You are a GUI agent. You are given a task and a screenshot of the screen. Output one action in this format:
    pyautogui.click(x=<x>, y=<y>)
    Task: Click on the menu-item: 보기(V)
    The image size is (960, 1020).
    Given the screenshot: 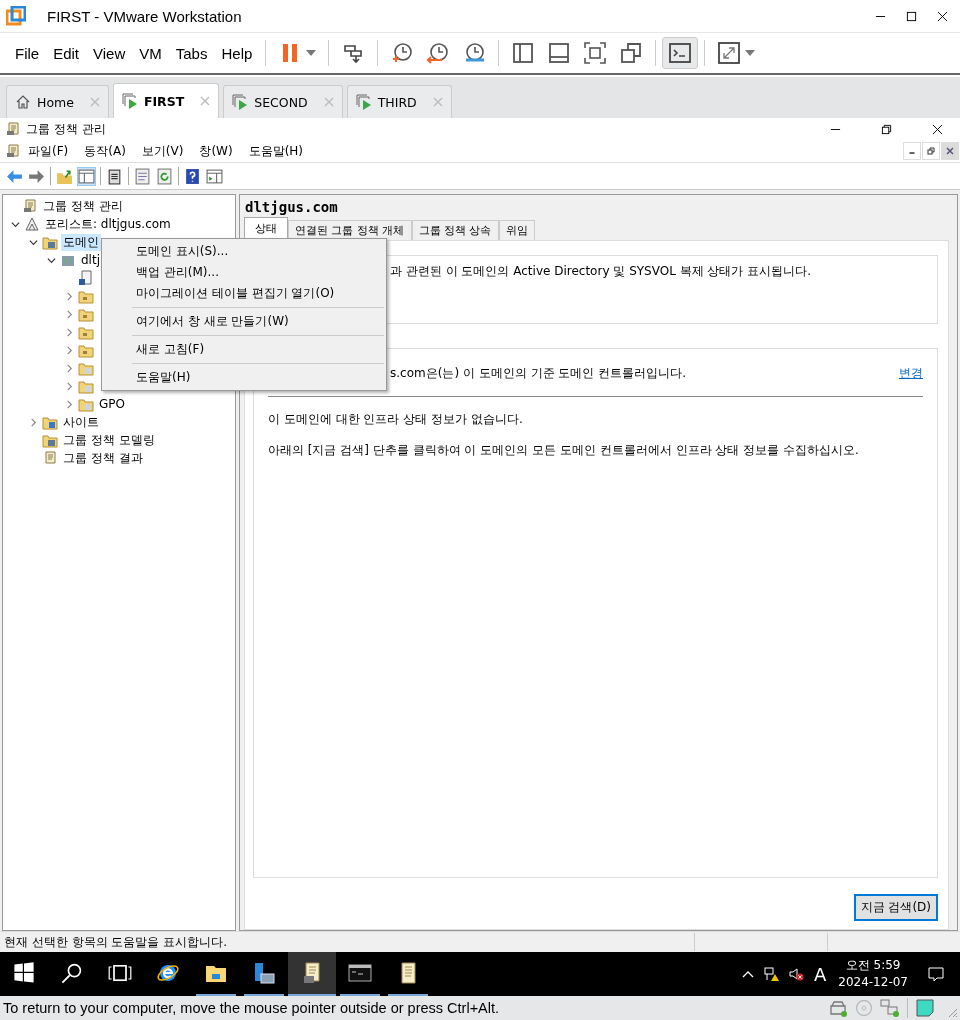 What is the action you would take?
    pyautogui.click(x=163, y=151)
    